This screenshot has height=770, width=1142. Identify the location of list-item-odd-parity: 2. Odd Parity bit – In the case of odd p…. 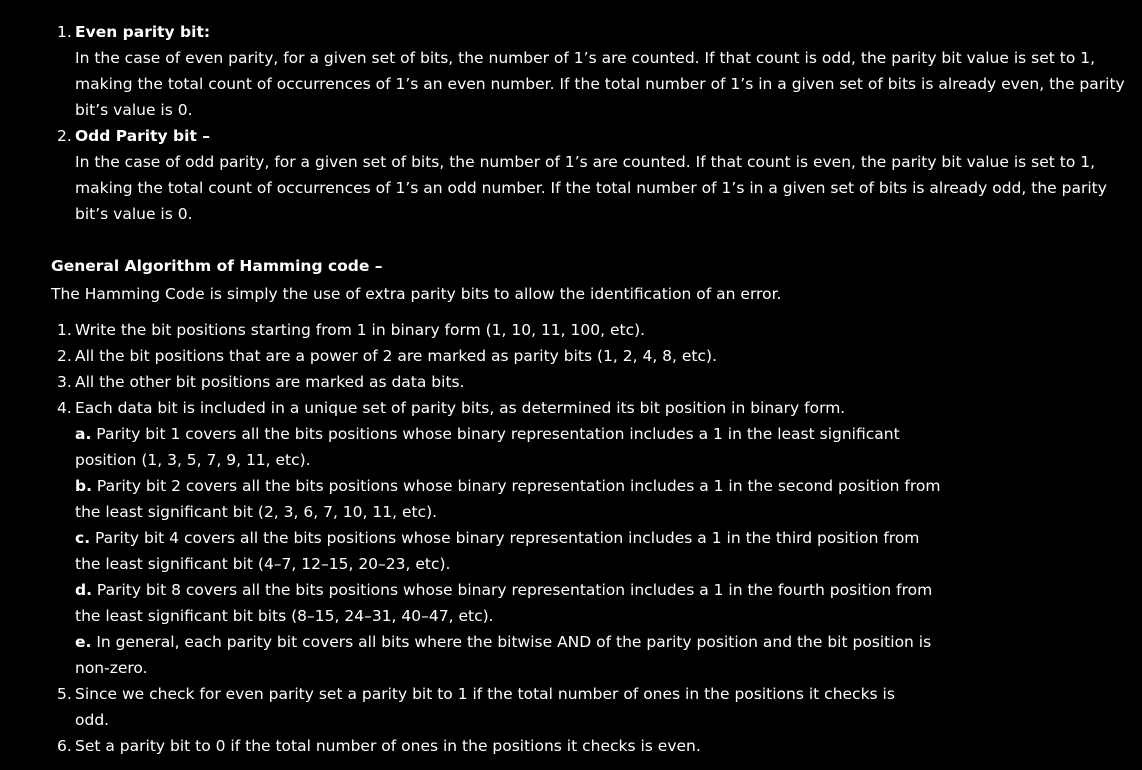
(571, 175).